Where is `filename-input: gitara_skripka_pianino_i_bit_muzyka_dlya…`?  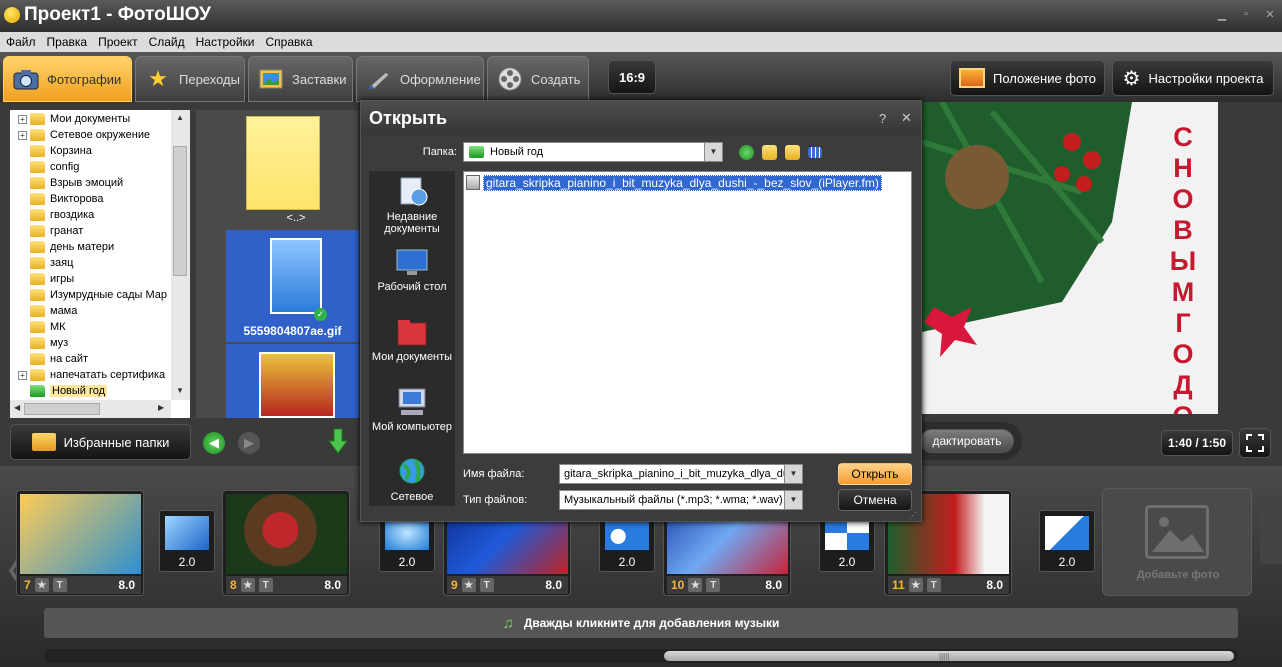 filename-input: gitara_skripka_pianino_i_bit_muzyka_dlya… is located at coordinates (681, 474).